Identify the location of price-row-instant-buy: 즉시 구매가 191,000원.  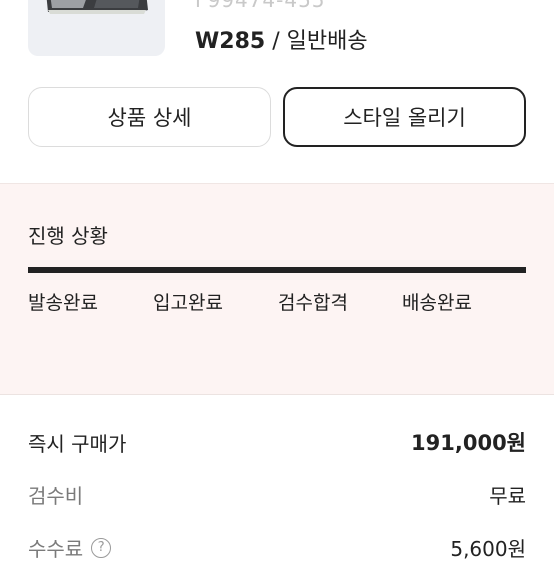
(277, 442).